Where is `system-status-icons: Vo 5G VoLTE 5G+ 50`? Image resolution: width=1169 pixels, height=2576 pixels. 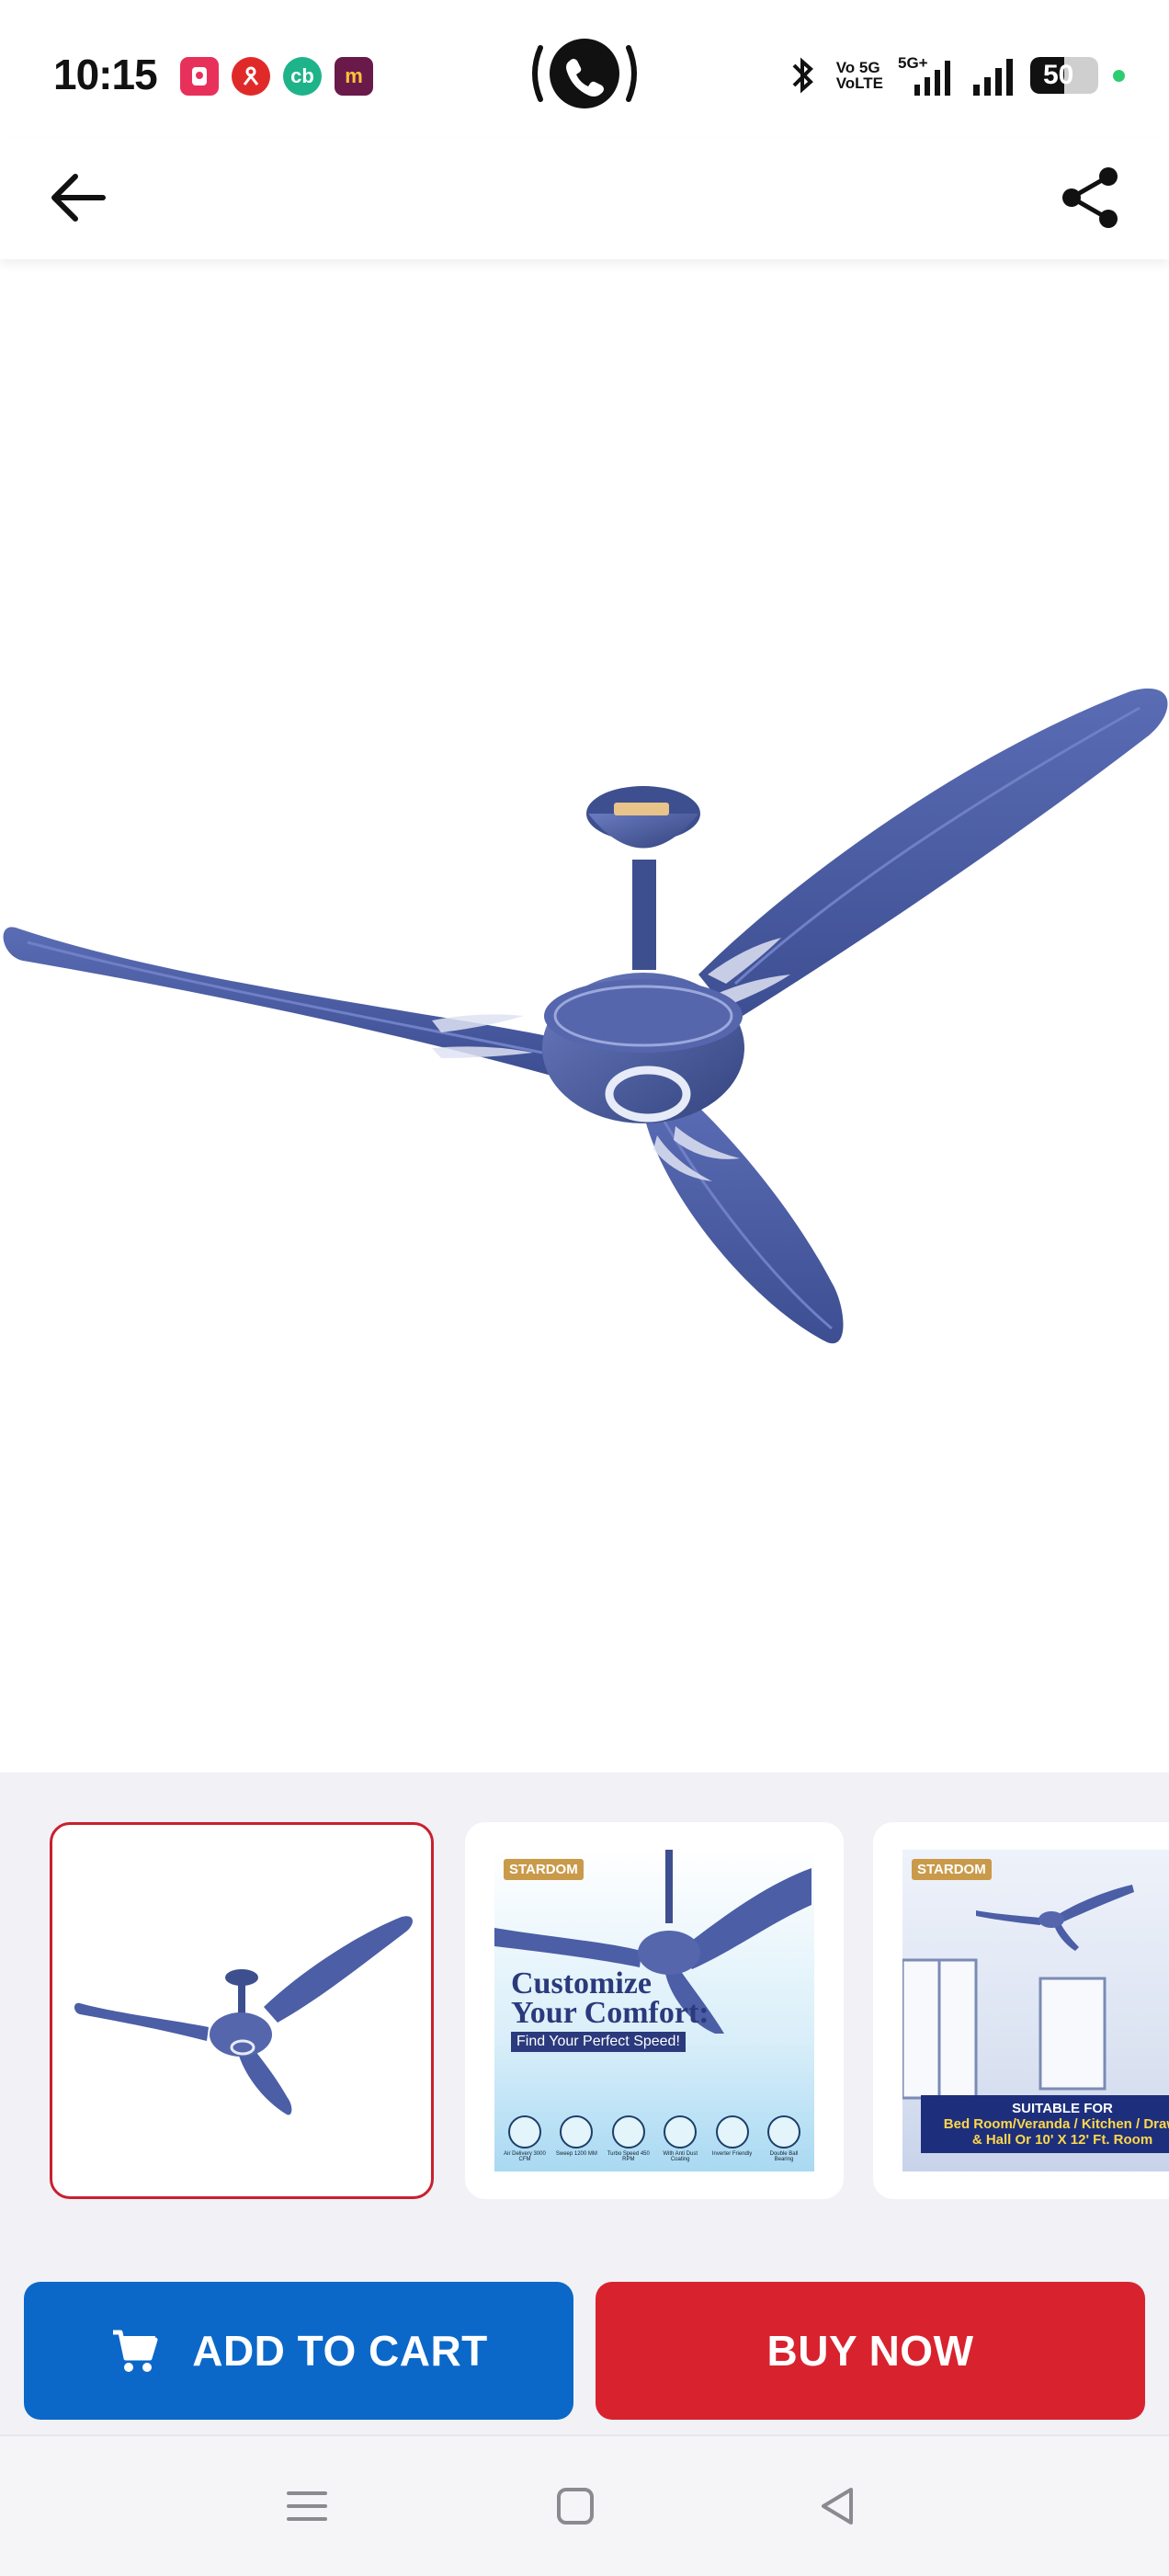 system-status-icons: Vo 5G VoLTE 5G+ 50 is located at coordinates (955, 75).